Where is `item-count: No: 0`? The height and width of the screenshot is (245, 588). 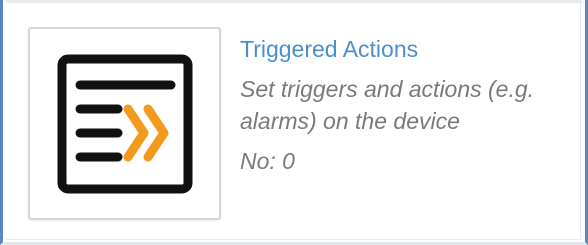
item-count: No: 0 is located at coordinates (267, 161).